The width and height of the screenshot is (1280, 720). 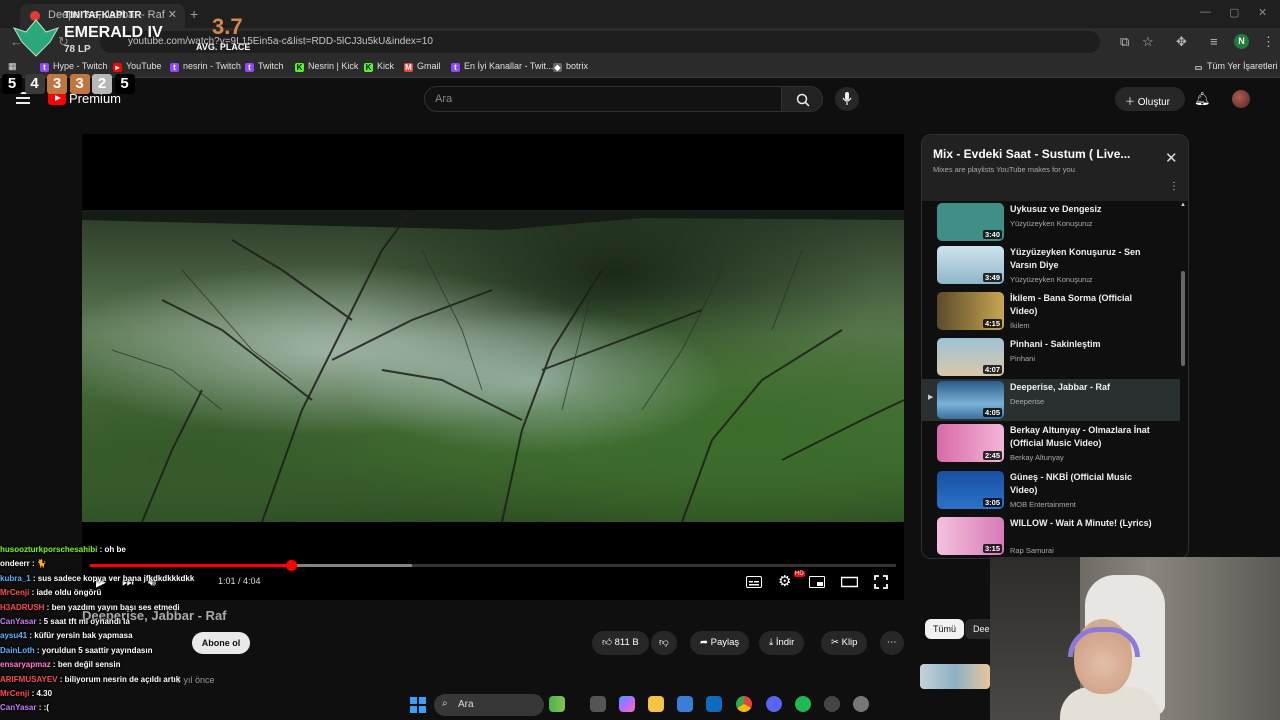 What do you see at coordinates (744, 704) in the screenshot?
I see `chrome-icon` at bounding box center [744, 704].